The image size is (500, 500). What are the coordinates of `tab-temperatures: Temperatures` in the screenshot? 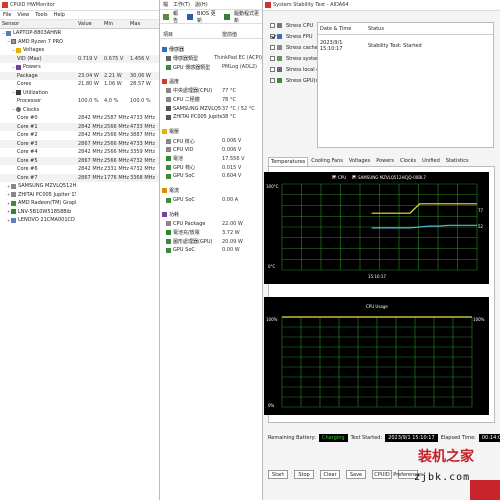 It's located at (288, 161).